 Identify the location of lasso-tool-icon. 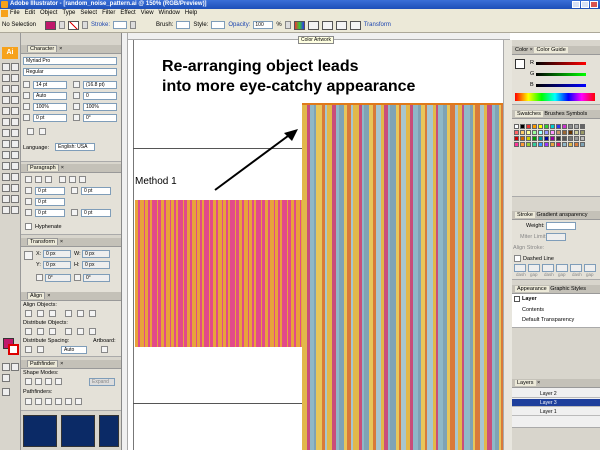
(15, 78).